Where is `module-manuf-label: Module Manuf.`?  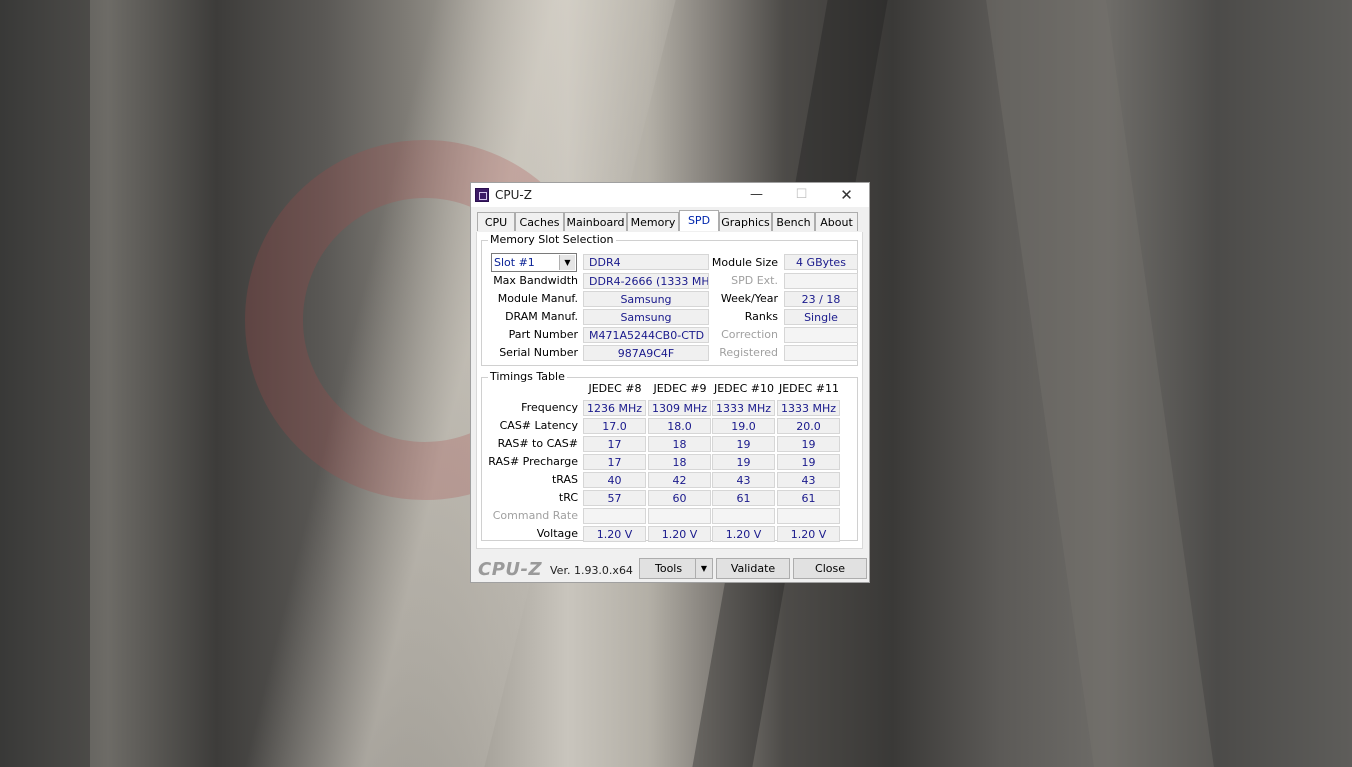 module-manuf-label: Module Manuf. is located at coordinates (537, 298).